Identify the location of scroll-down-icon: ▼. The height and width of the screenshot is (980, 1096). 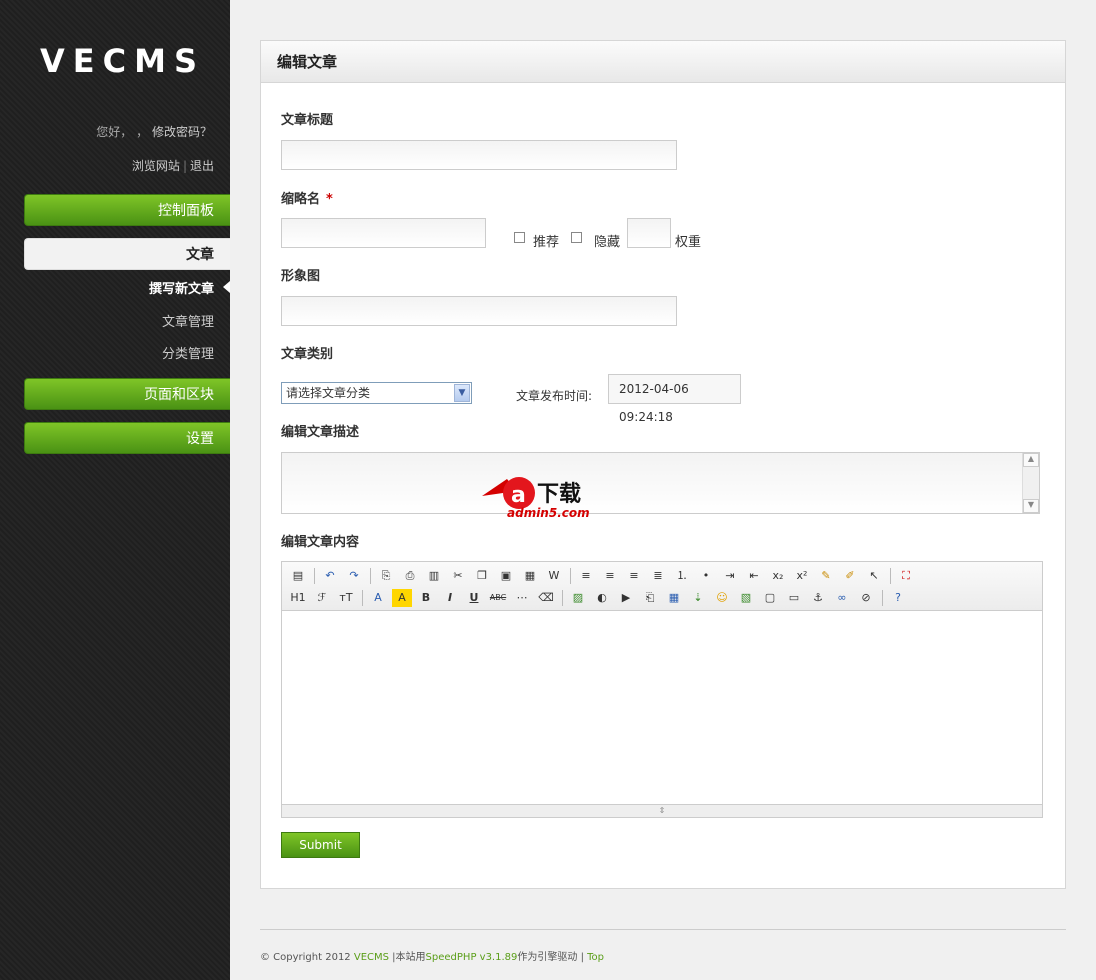
(1031, 506).